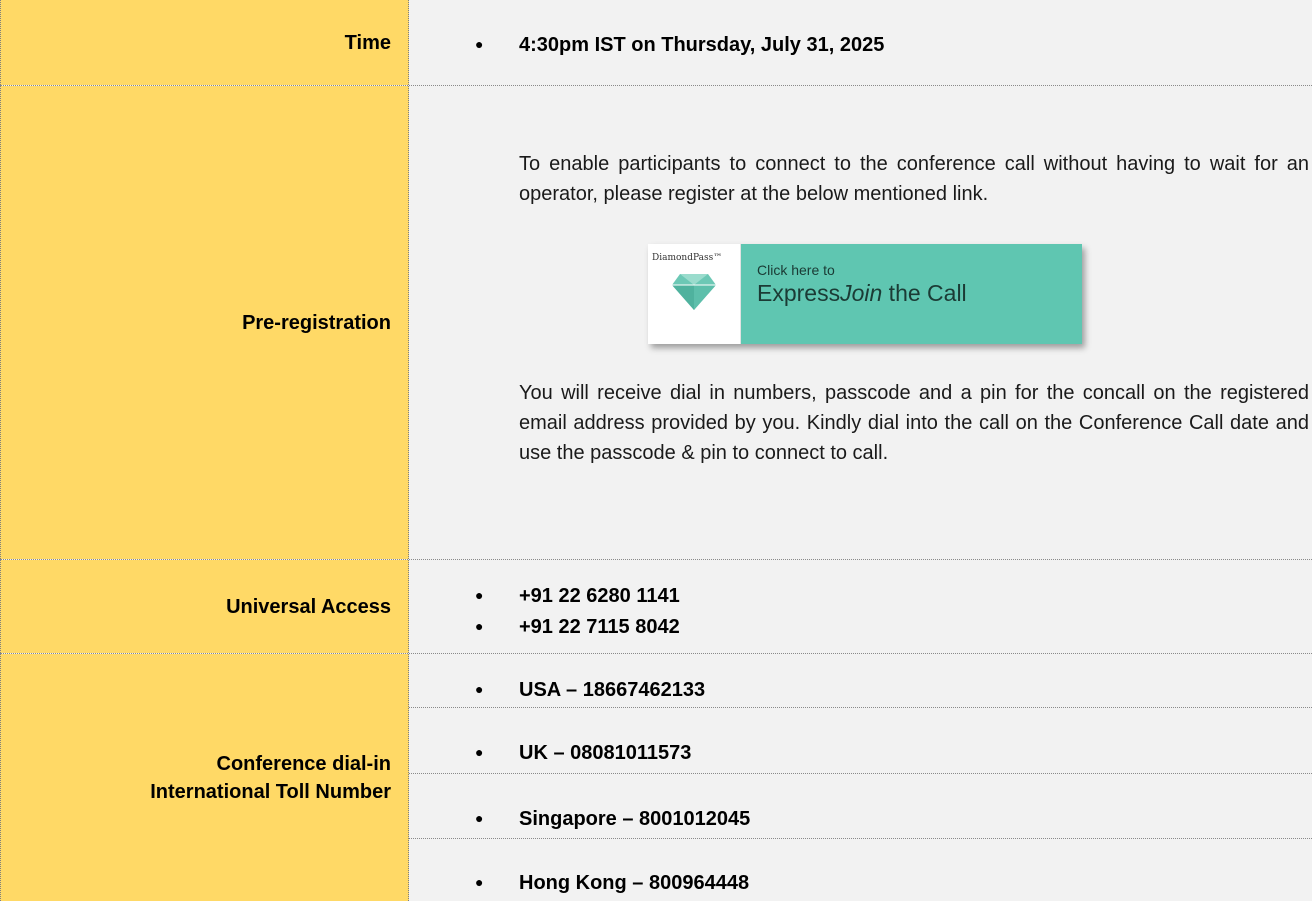  What do you see at coordinates (367, 42) in the screenshot?
I see `label-time-text: Time` at bounding box center [367, 42].